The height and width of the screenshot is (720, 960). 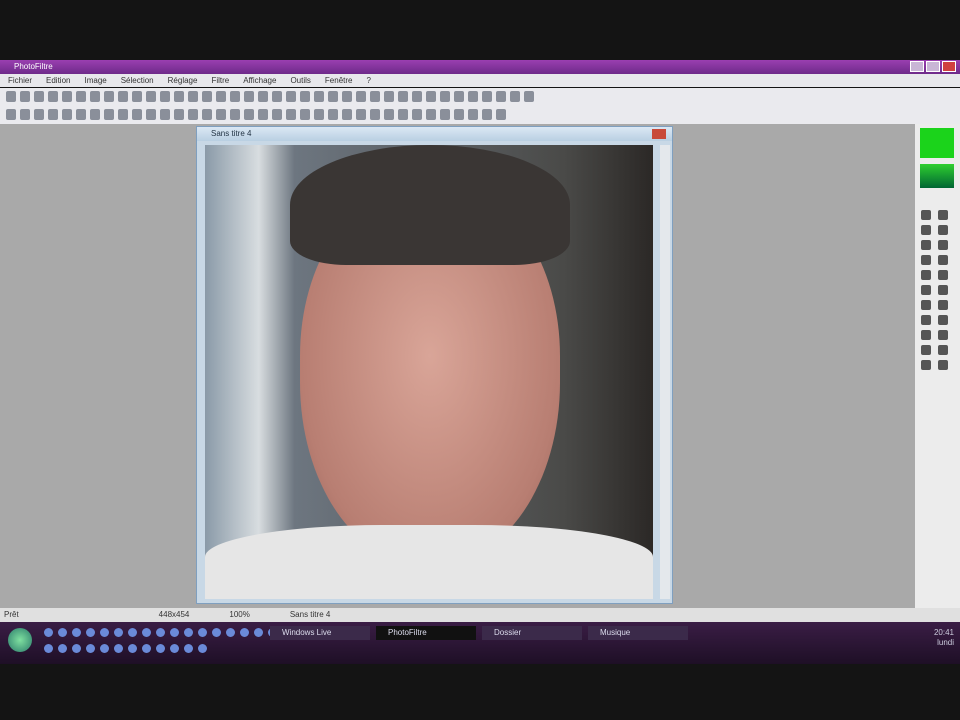 What do you see at coordinates (937, 176) in the screenshot?
I see `gradient-swatch` at bounding box center [937, 176].